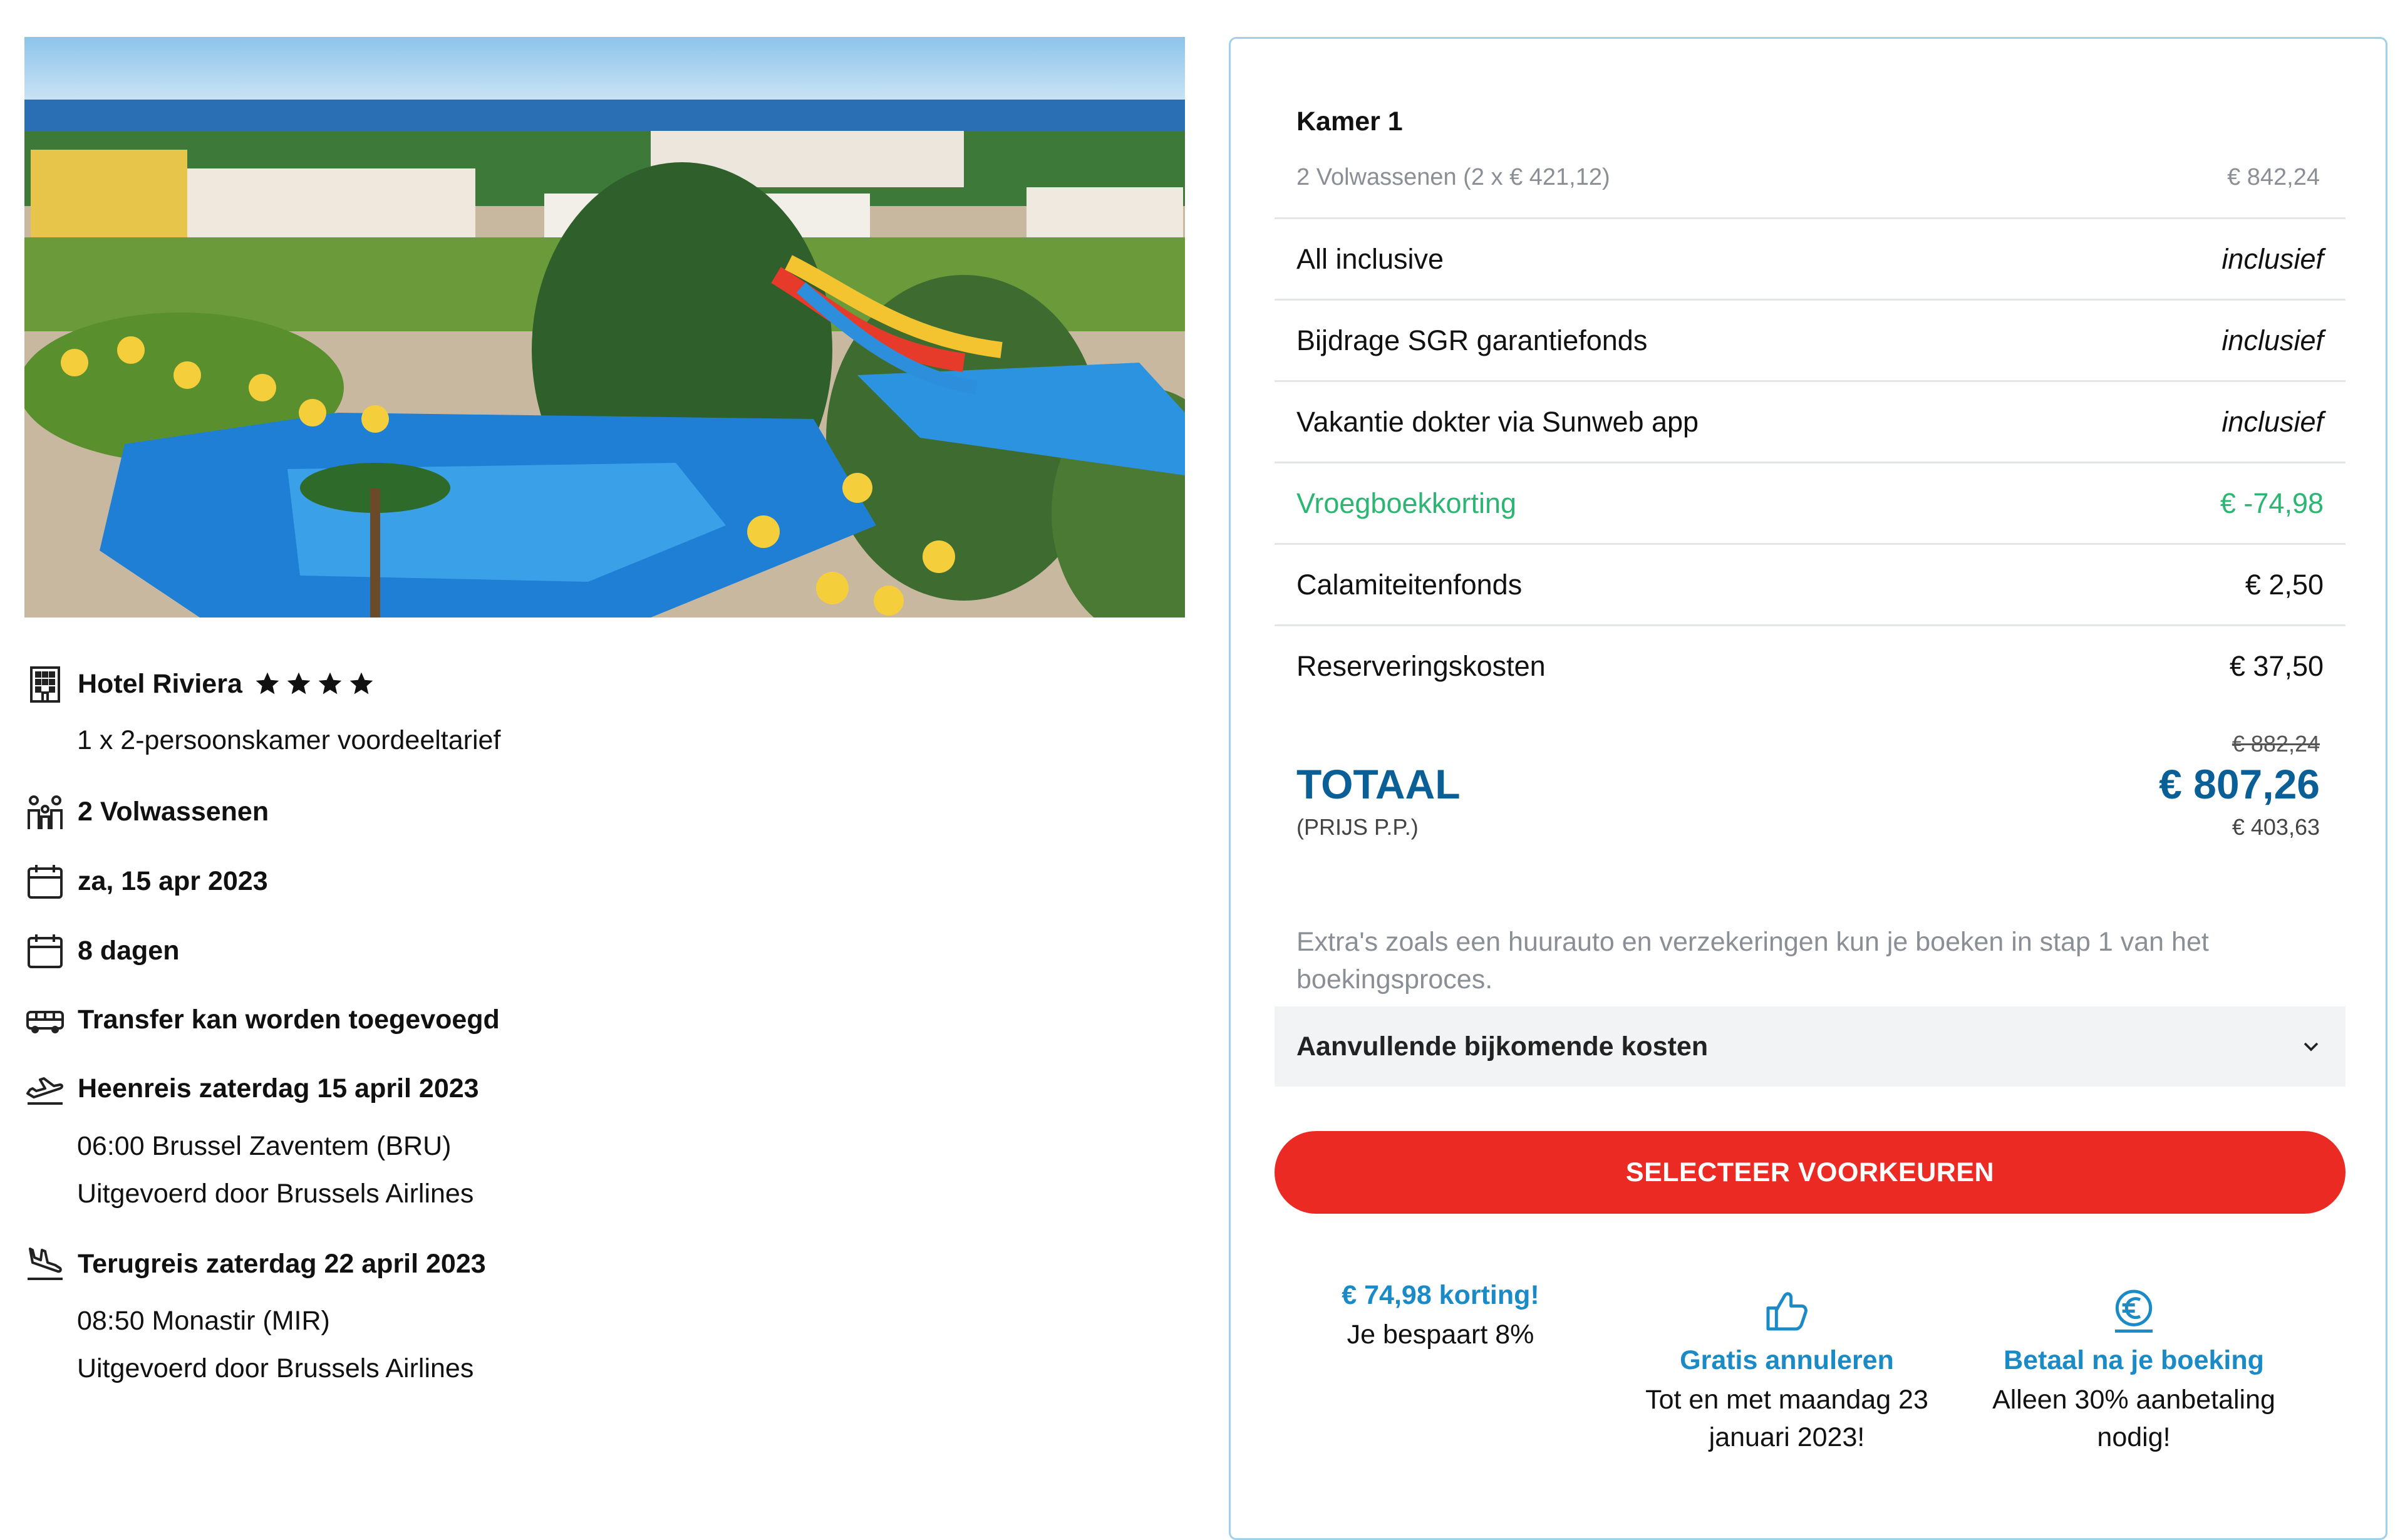  What do you see at coordinates (1811, 339) in the screenshot?
I see `price-line-sgr: Bijdrage SGR garantiefonds inclusief` at bounding box center [1811, 339].